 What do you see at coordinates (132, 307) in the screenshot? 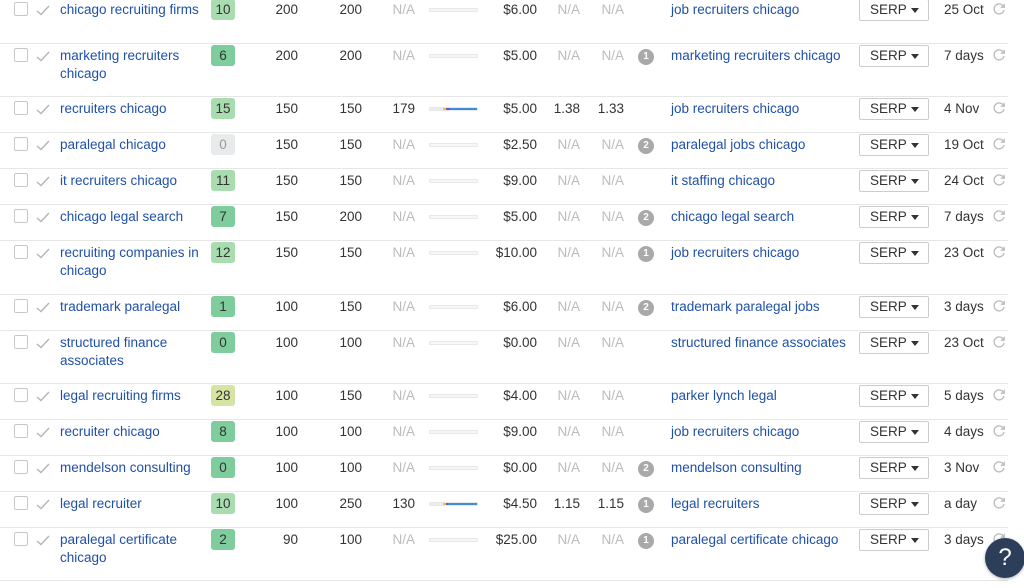
I see `keyword-link: trademark paralegal` at bounding box center [132, 307].